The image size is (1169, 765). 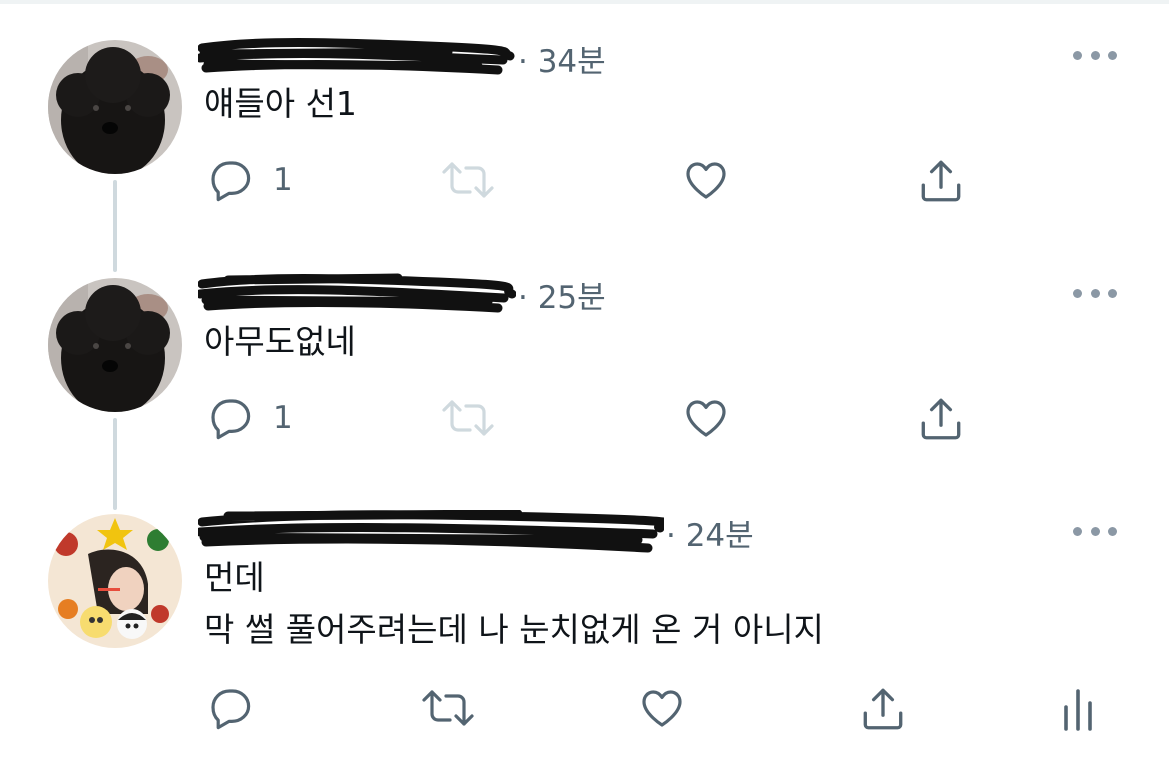 I want to click on tweet-text-line-2: 막 썰 풀어주려는데 나 눈치없게 온 거 아니지, so click(x=514, y=629).